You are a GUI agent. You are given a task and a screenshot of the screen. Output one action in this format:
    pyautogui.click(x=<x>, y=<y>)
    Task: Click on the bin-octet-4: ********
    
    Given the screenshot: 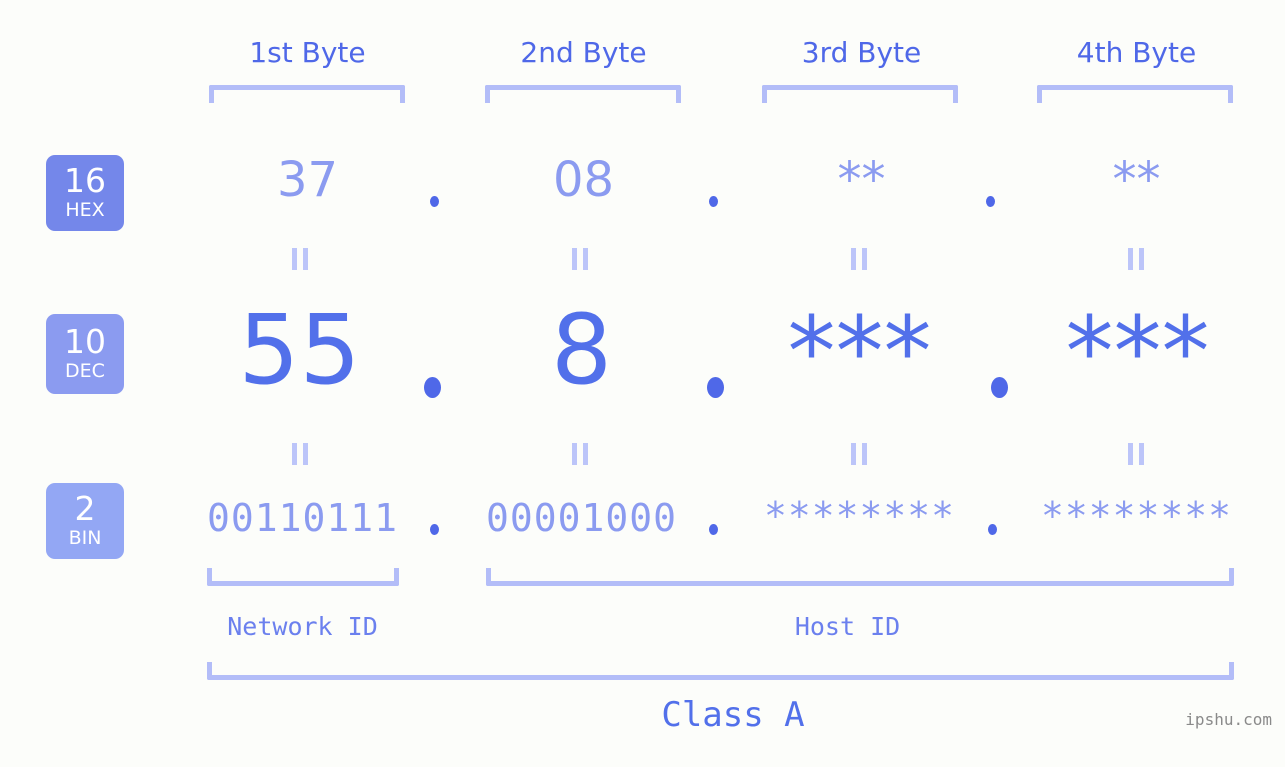 What is the action you would take?
    pyautogui.click(x=1136, y=516)
    